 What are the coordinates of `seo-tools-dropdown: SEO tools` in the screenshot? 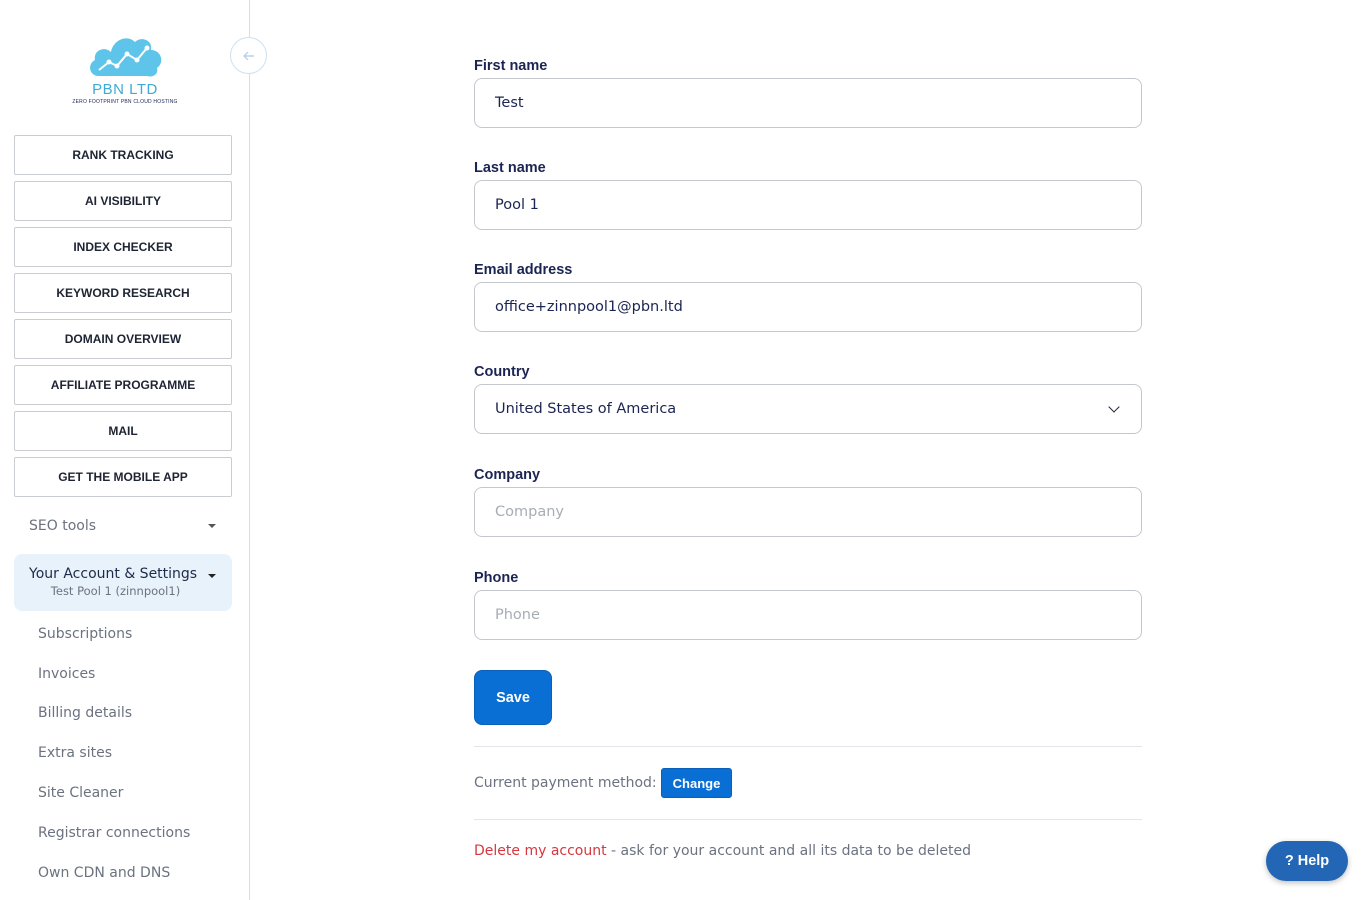 It's located at (123, 526).